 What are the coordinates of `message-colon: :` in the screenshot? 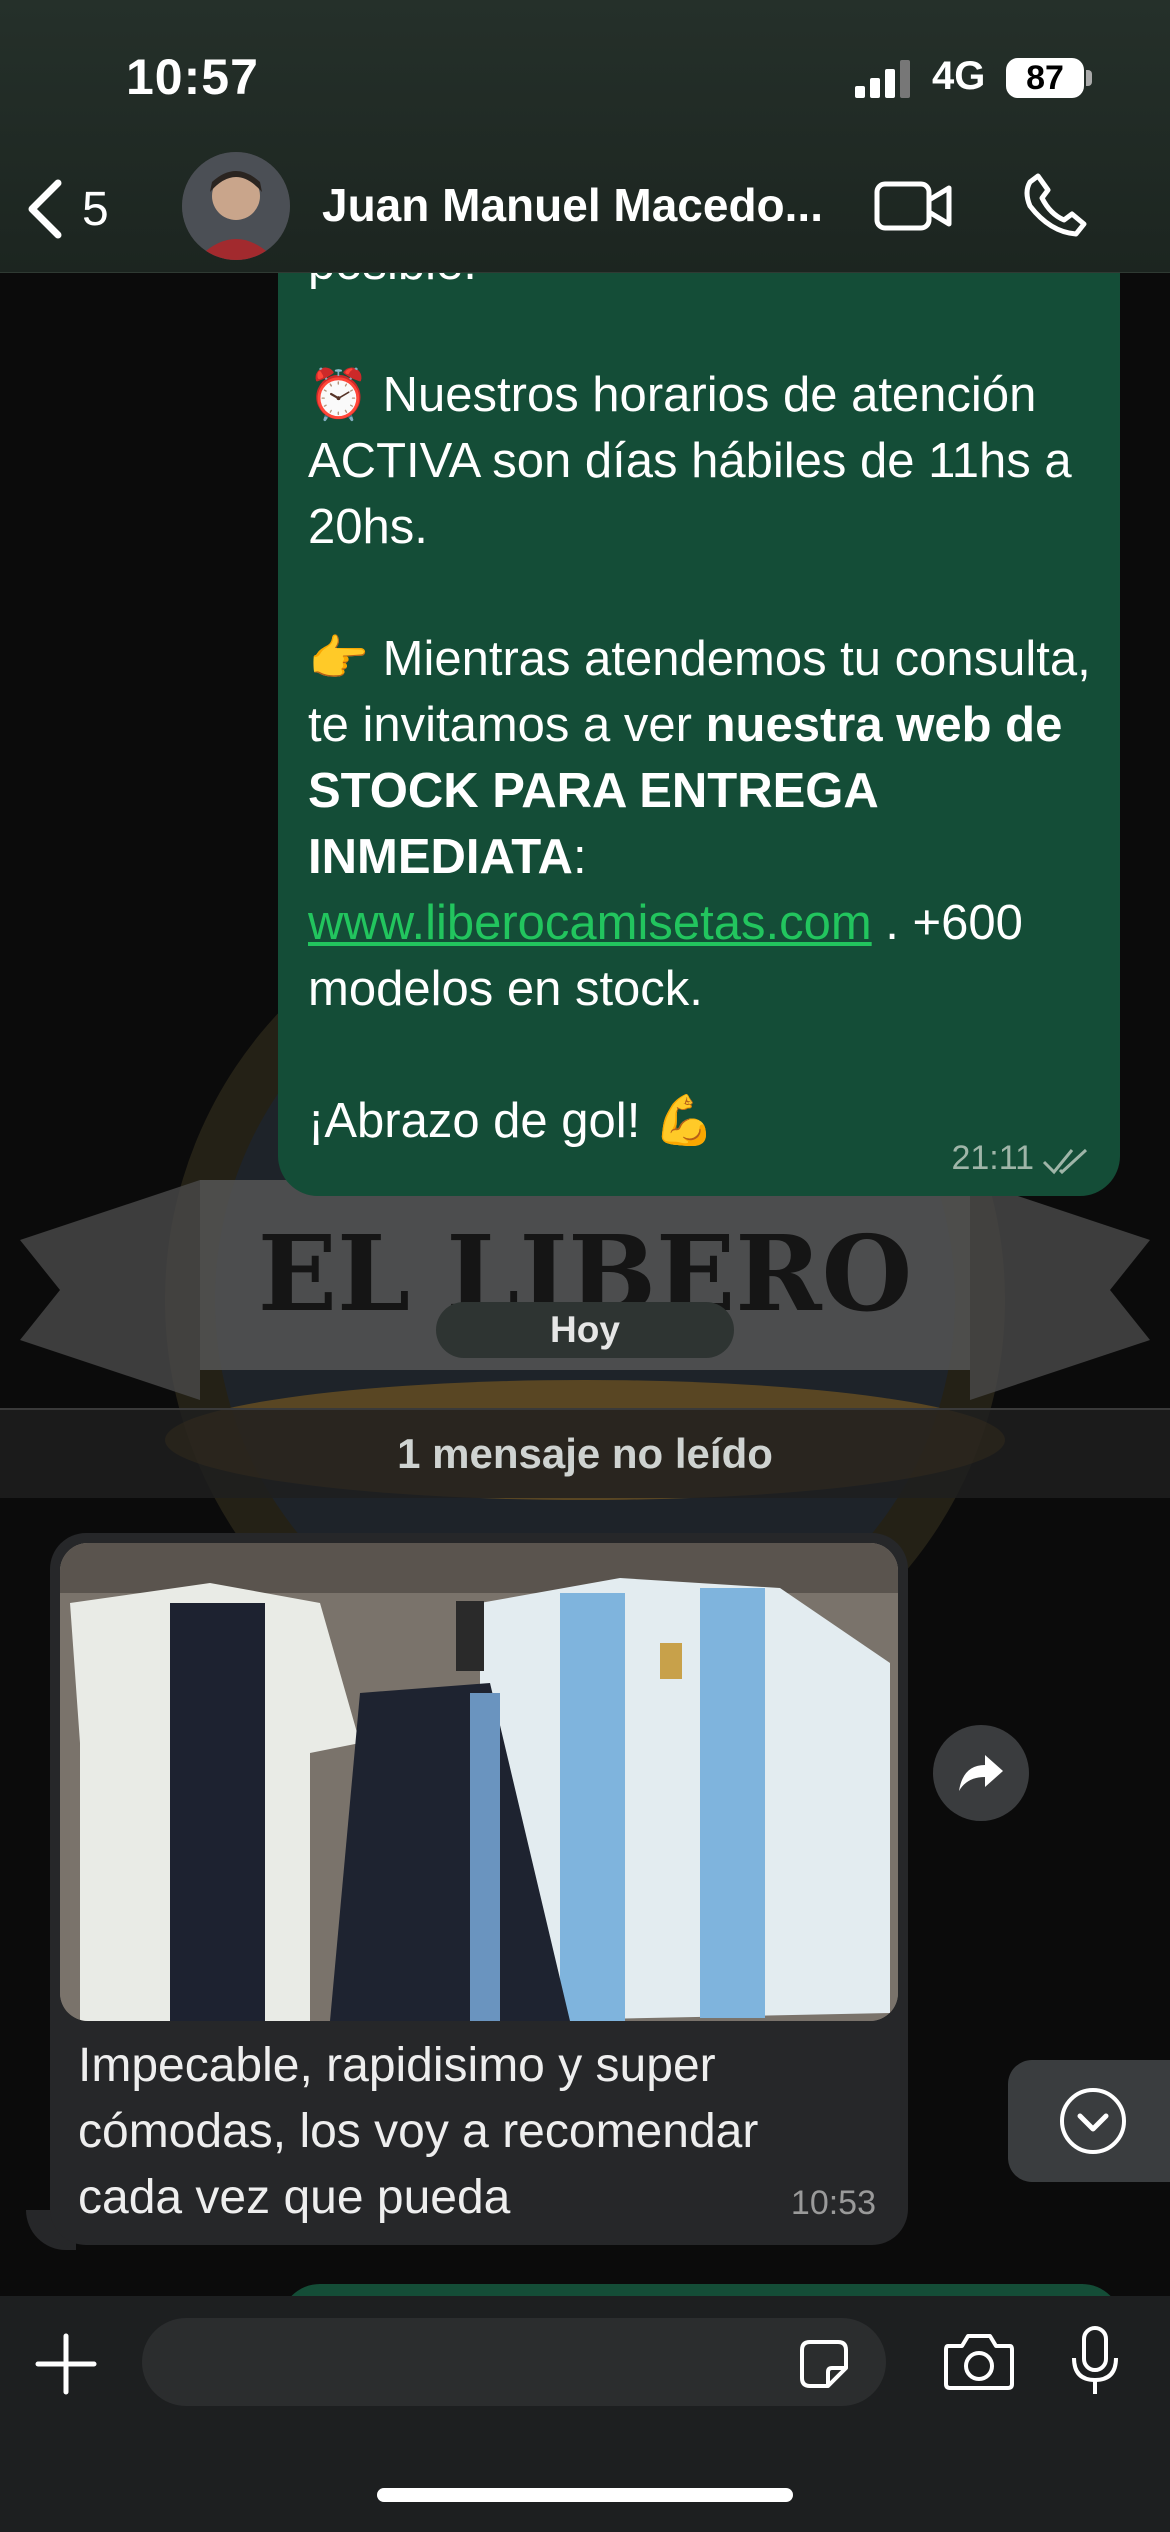 It's located at (579, 857).